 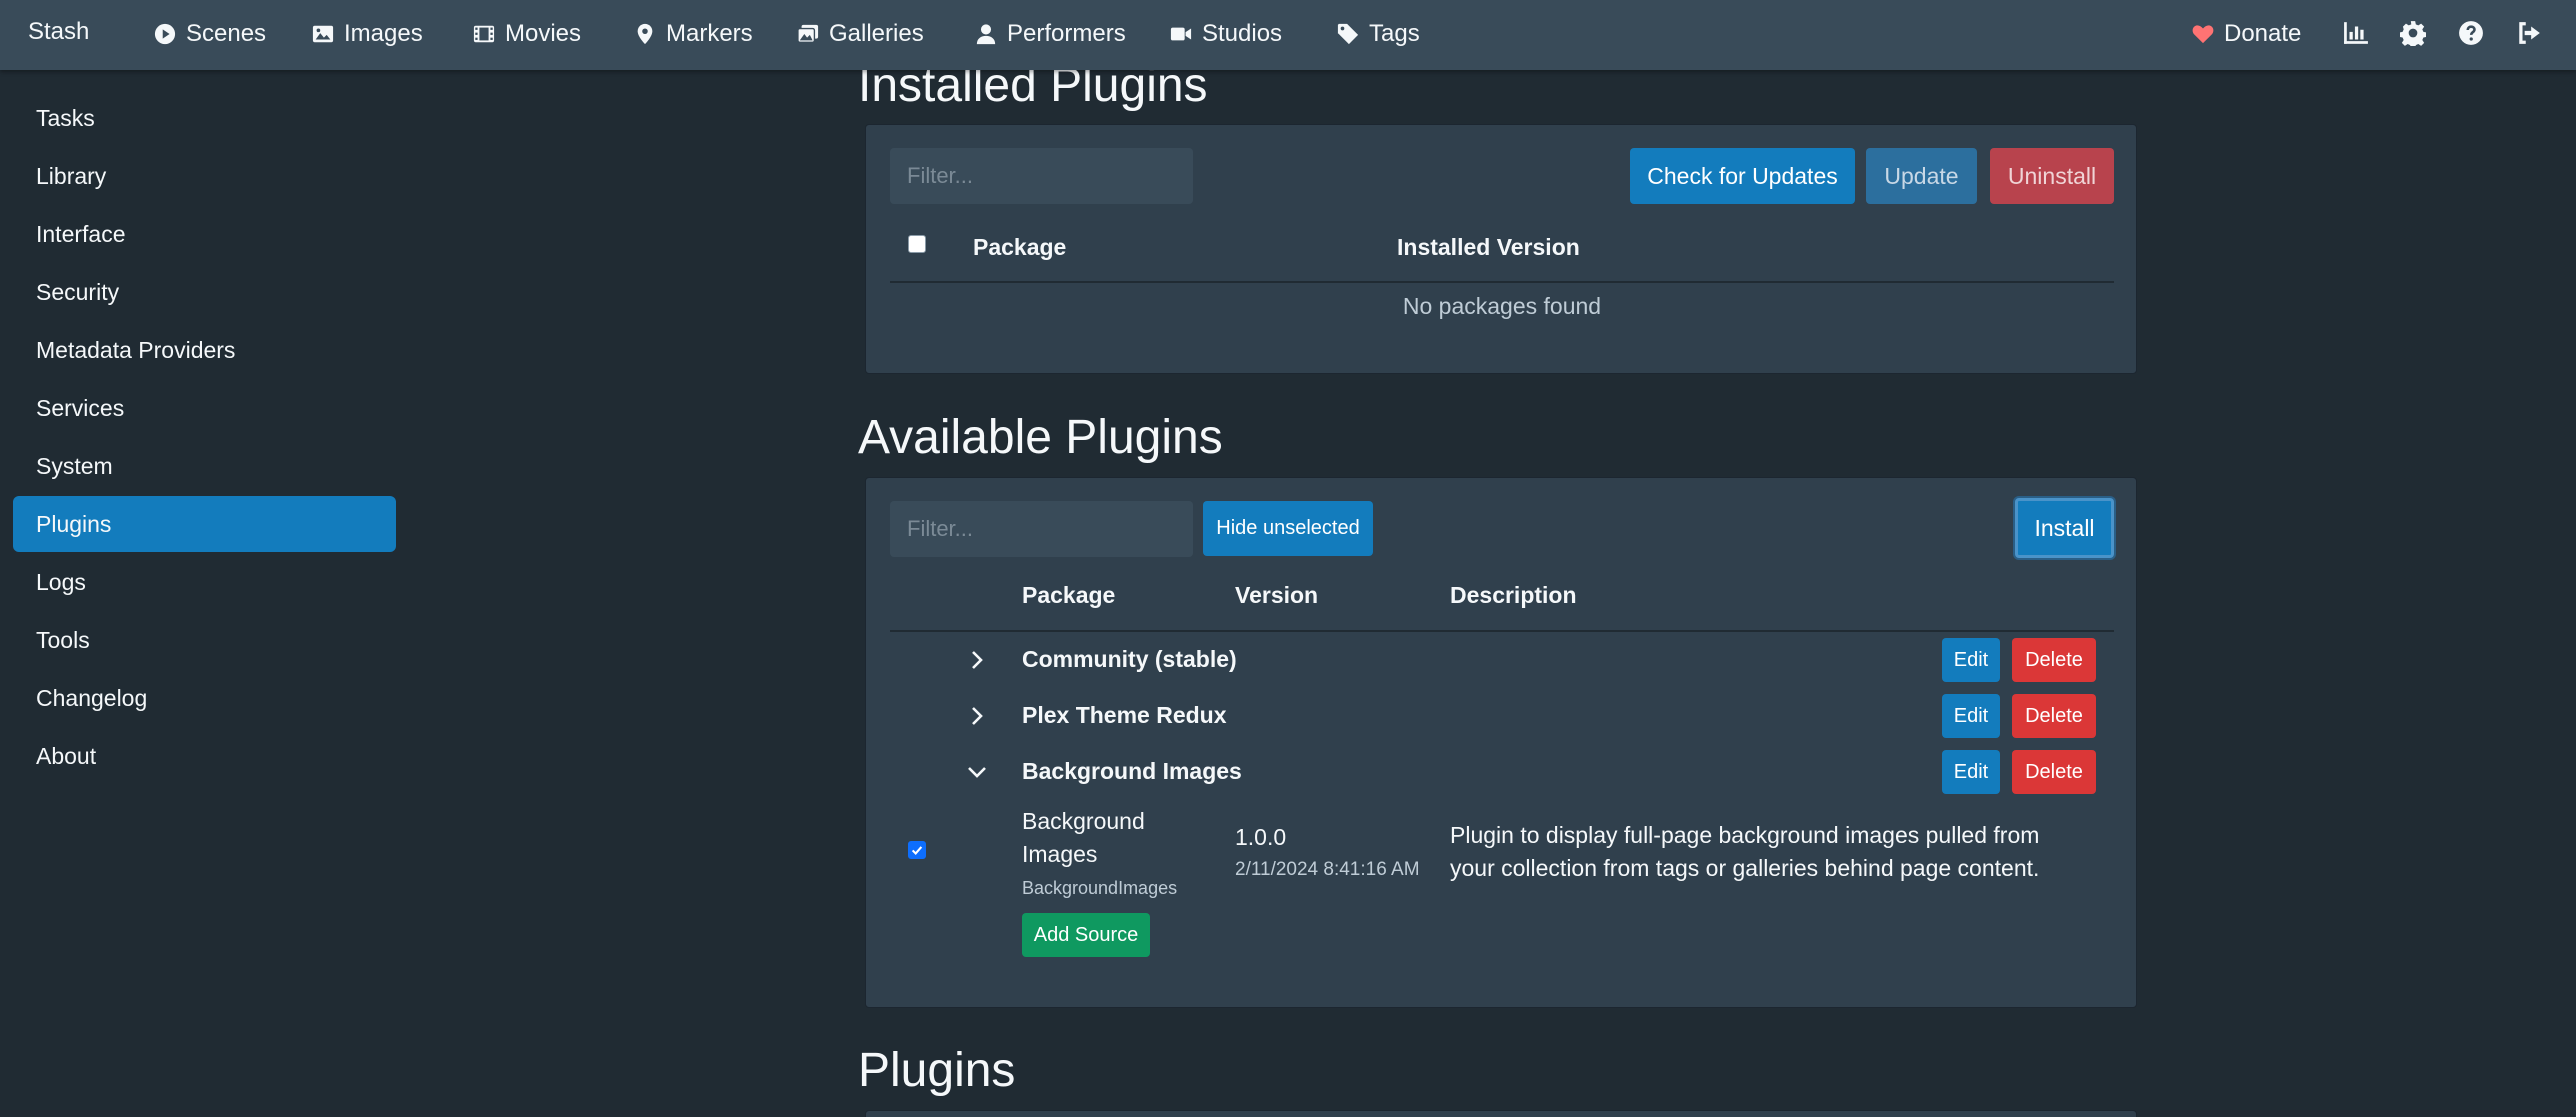 I want to click on donate-button: Donate, so click(x=2246, y=34).